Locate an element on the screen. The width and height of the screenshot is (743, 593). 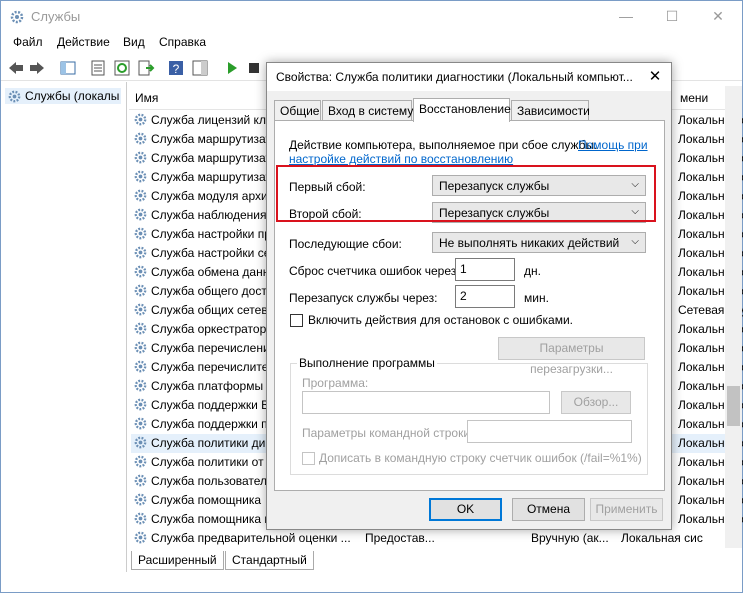
subsequent-failures-select: Не выполнять никаких действий ⌵ is located at coordinates (539, 242).